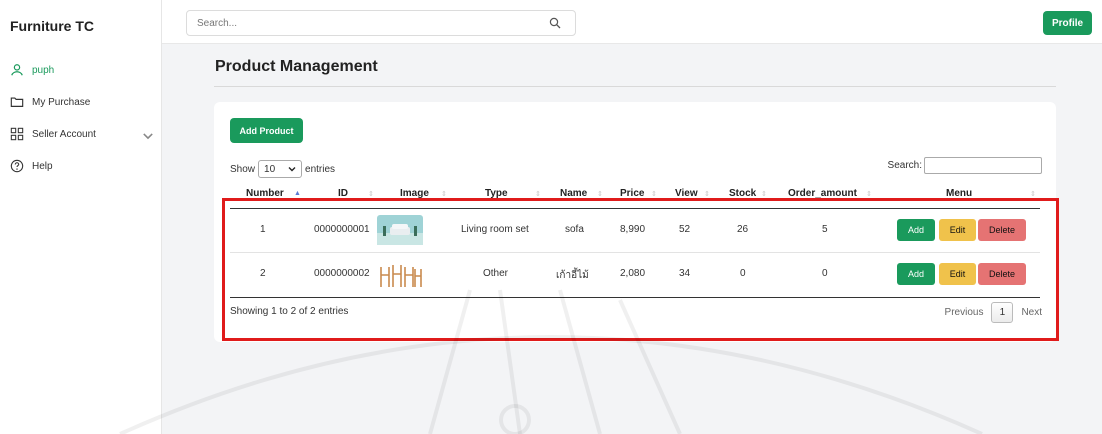 Image resolution: width=1102 pixels, height=434 pixels. What do you see at coordinates (1067, 23) in the screenshot?
I see `profile-button: Profile` at bounding box center [1067, 23].